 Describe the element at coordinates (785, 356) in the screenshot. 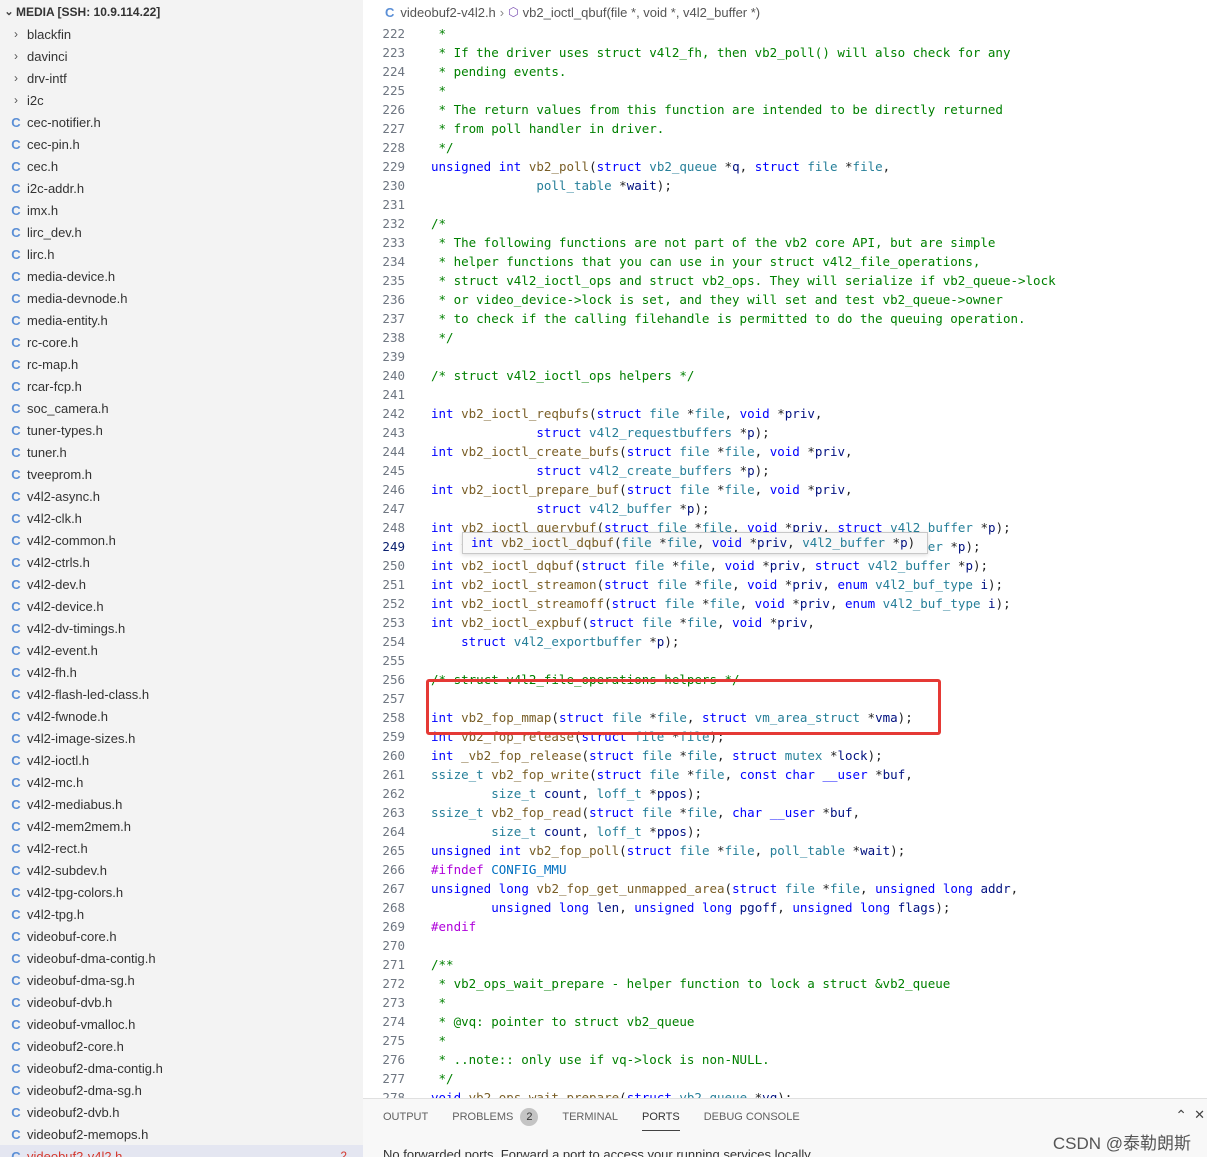

I see `code-line: 239` at that location.